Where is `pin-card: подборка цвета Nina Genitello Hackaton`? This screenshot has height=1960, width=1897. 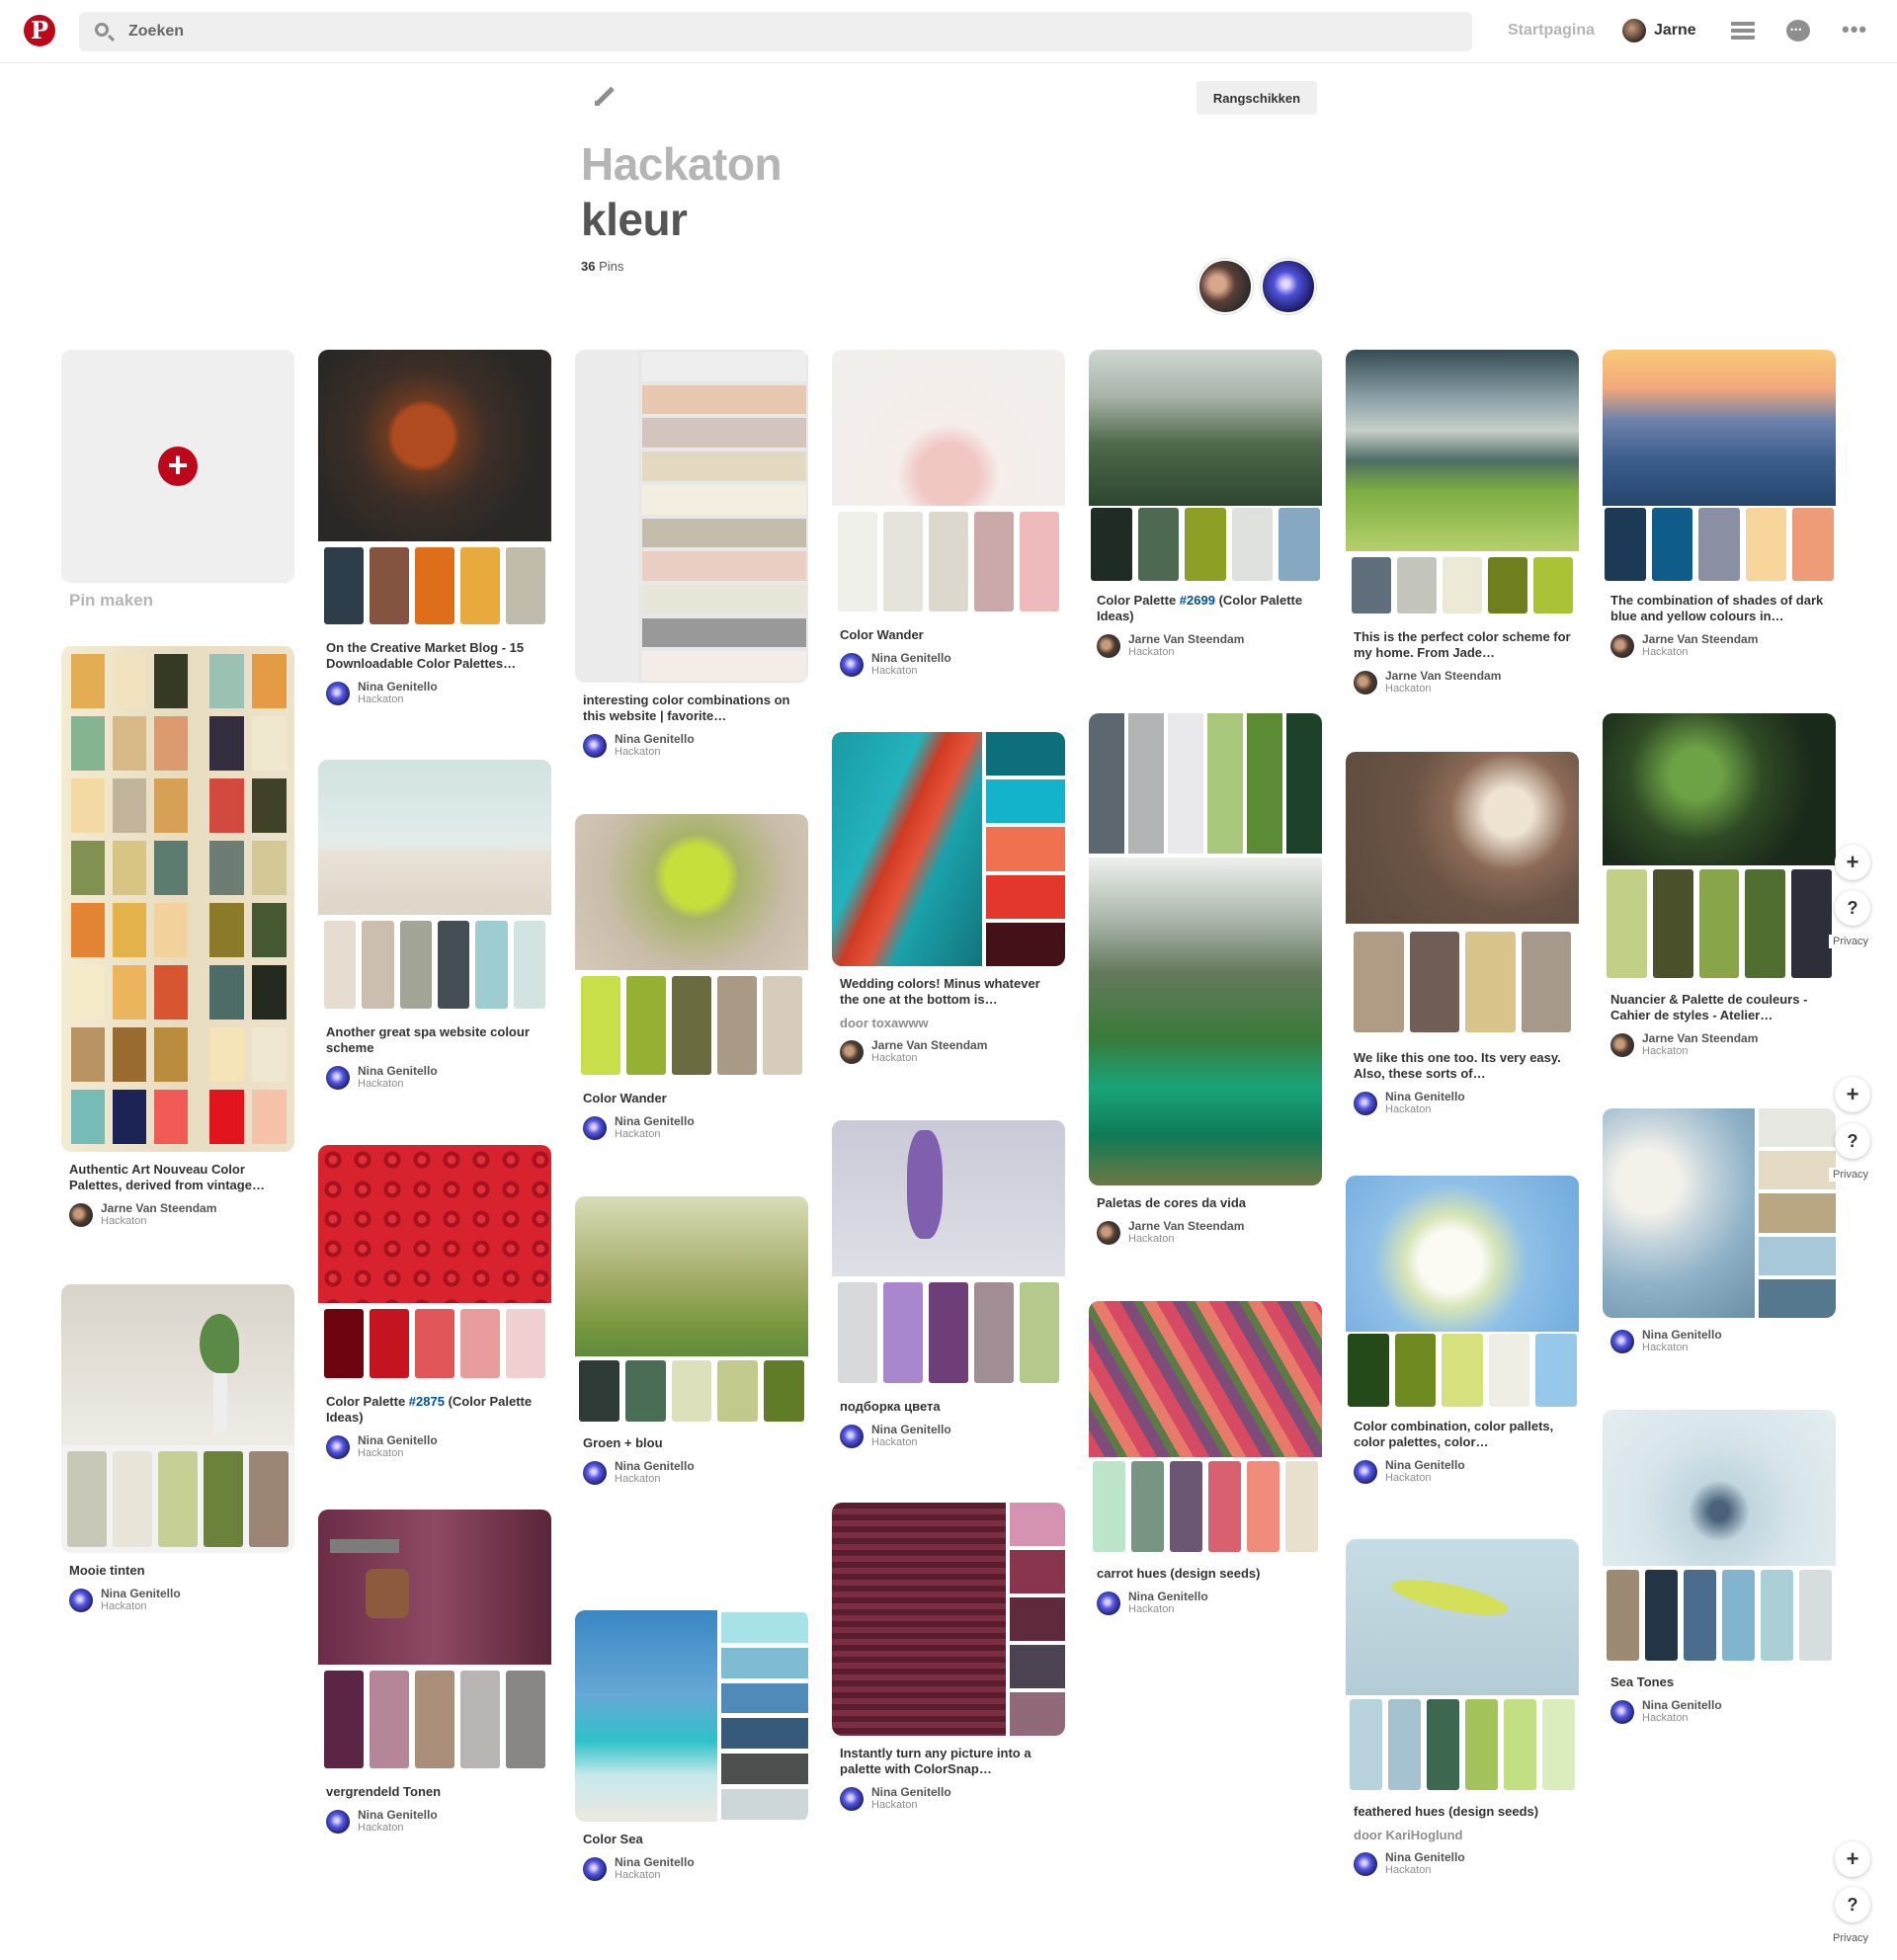
pin-card: подборка цвета Nina Genitello Hackaton is located at coordinates (948, 1284).